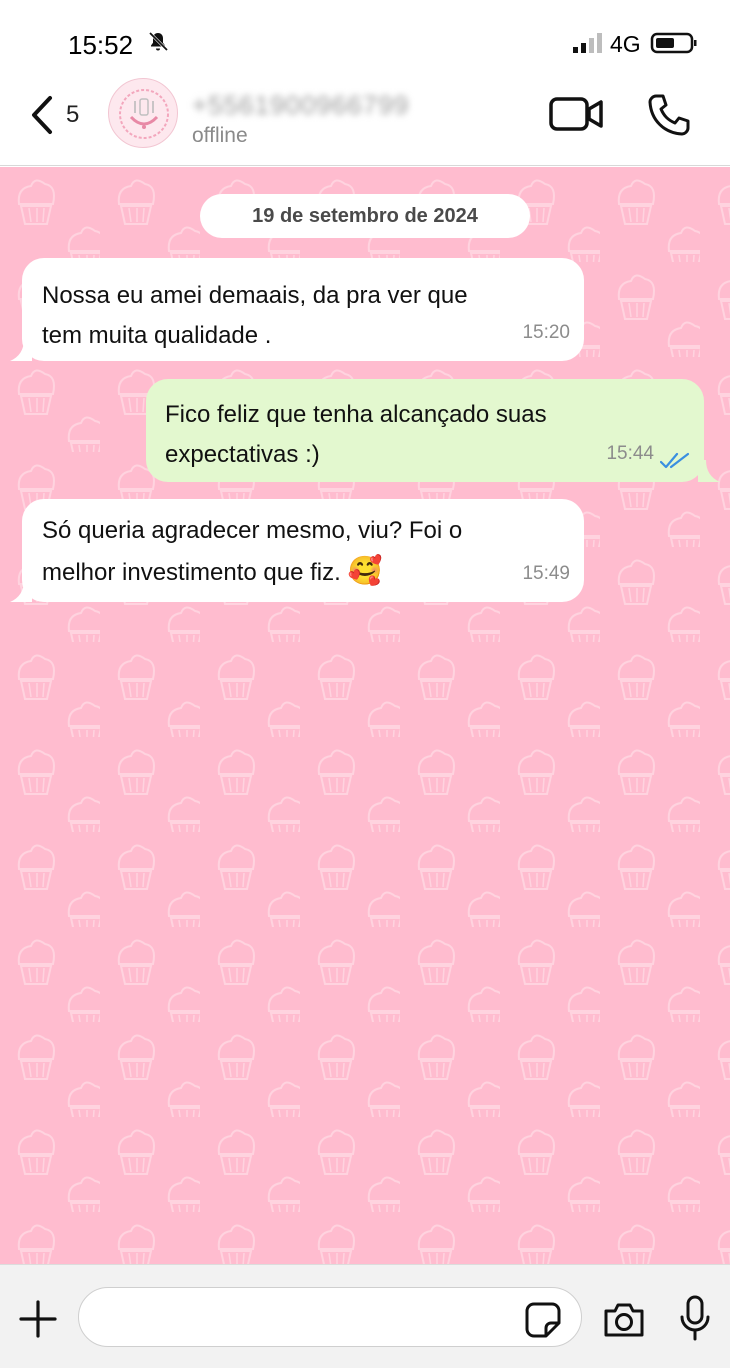 This screenshot has width=730, height=1368. I want to click on contact-status: offline, so click(220, 135).